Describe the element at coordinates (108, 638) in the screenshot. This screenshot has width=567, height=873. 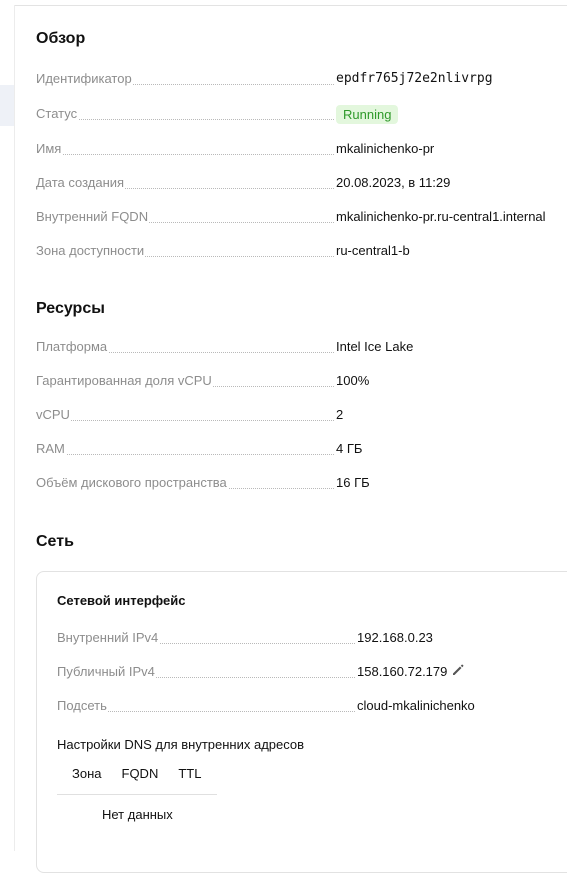
I see `row-label: Внутренний IPv4` at that location.